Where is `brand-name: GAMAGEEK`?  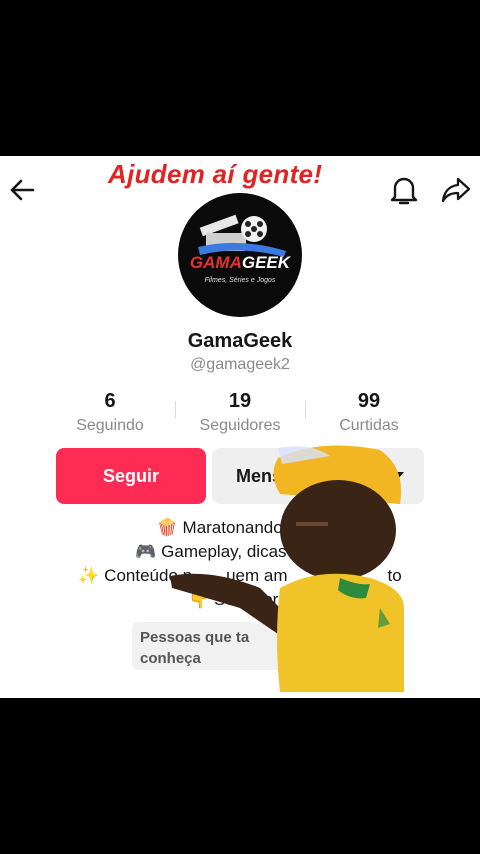
brand-name: GAMAGEEK is located at coordinates (240, 263).